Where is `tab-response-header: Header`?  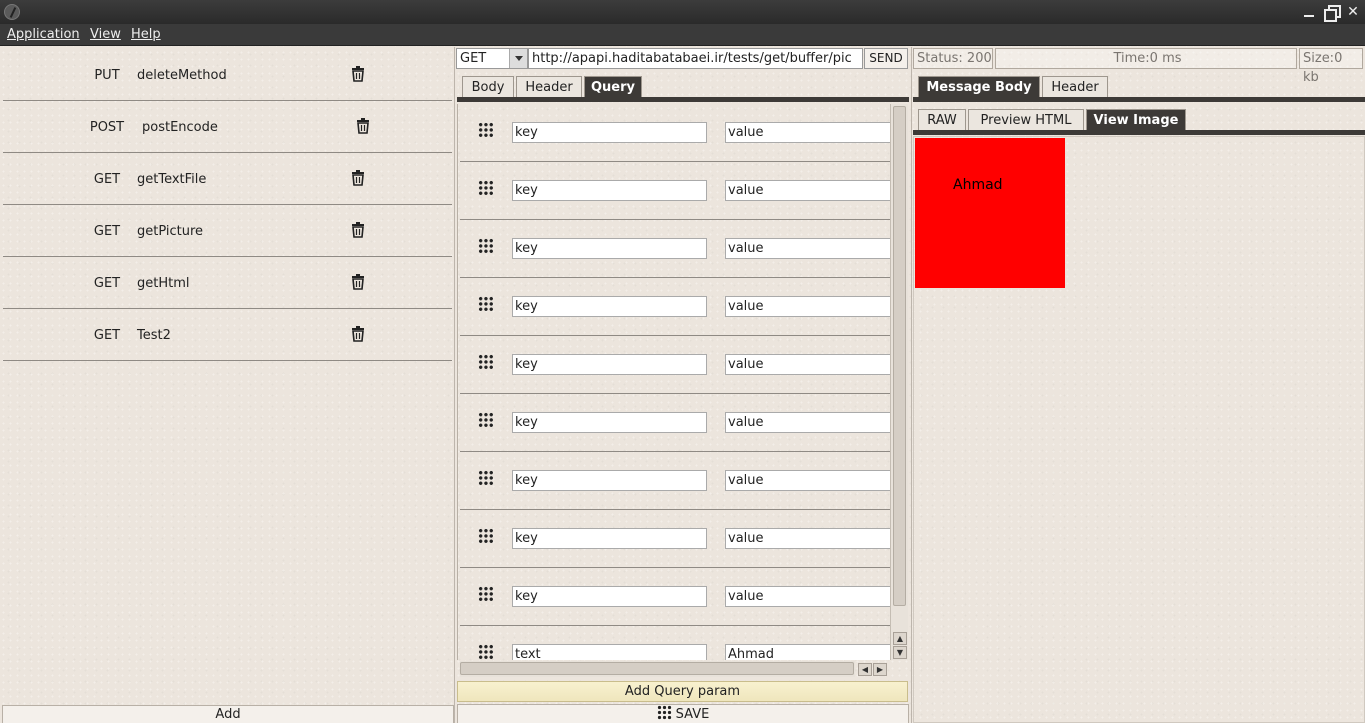 tab-response-header: Header is located at coordinates (1075, 87).